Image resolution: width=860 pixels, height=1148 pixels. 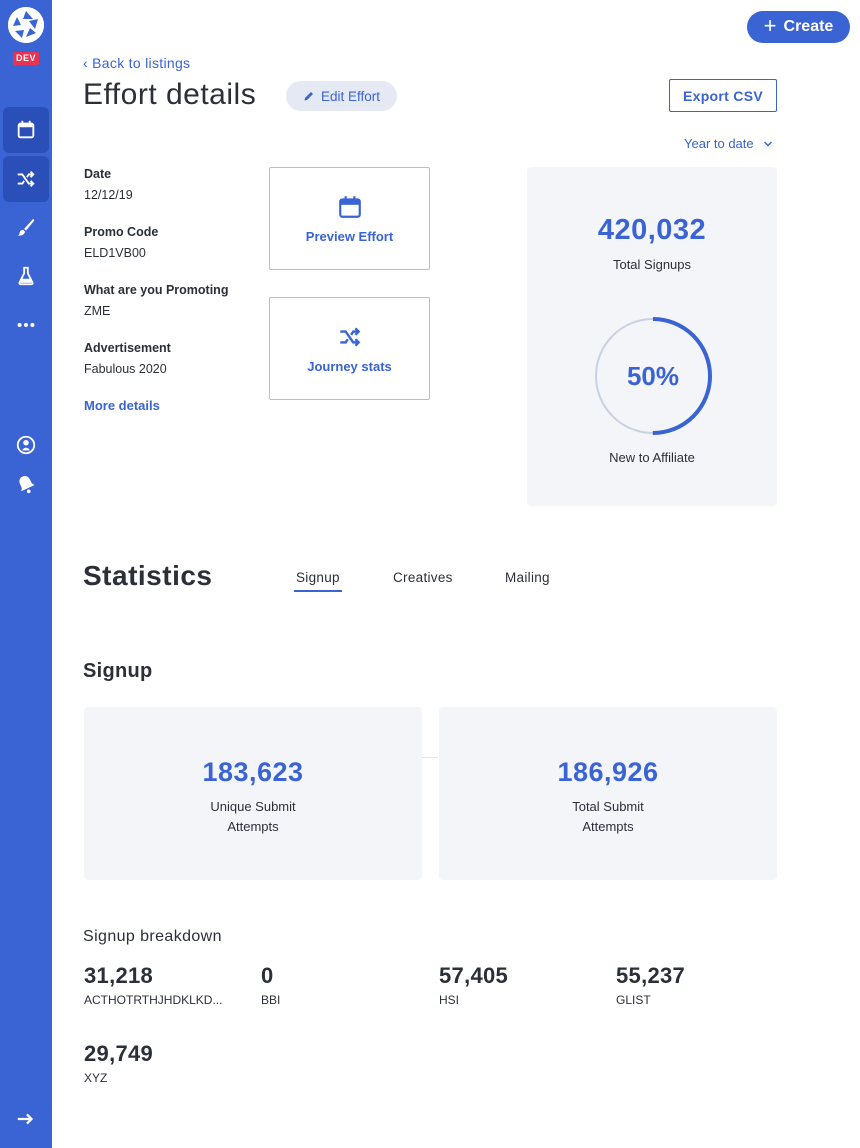 I want to click on flask-icon, so click(x=26, y=276).